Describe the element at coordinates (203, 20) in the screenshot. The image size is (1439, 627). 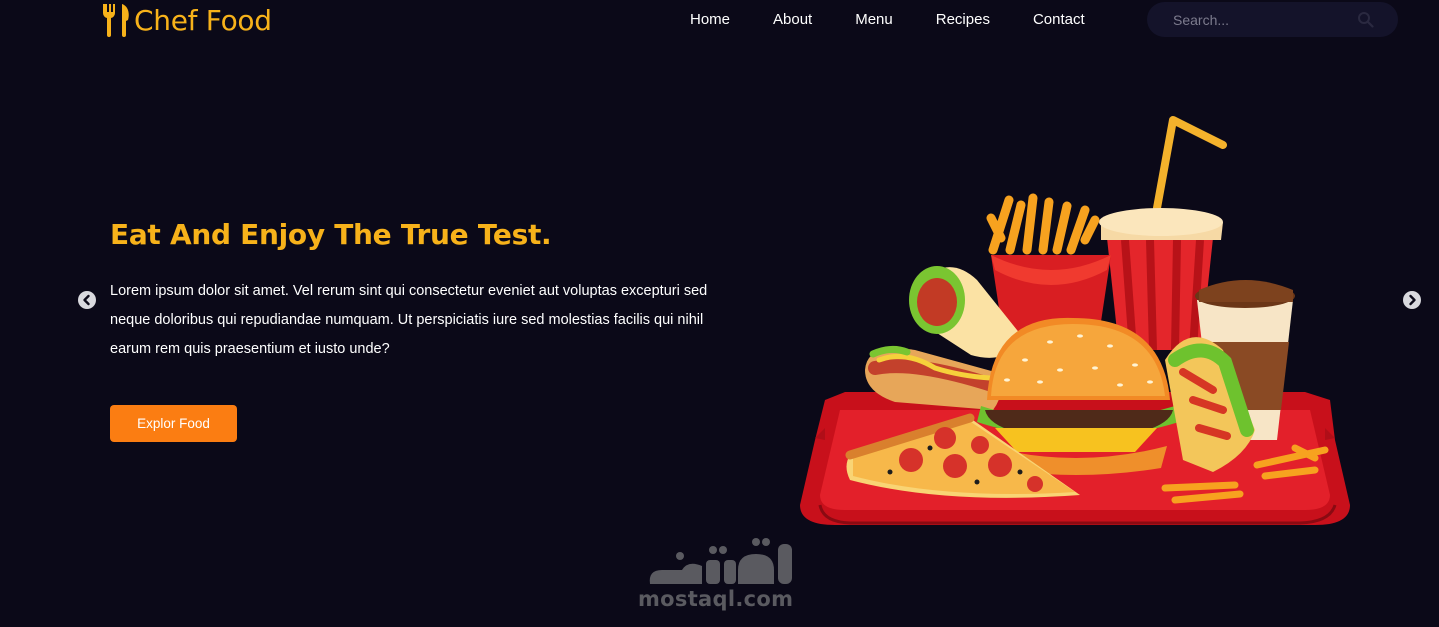
I see `brand-name: Chef Food` at that location.